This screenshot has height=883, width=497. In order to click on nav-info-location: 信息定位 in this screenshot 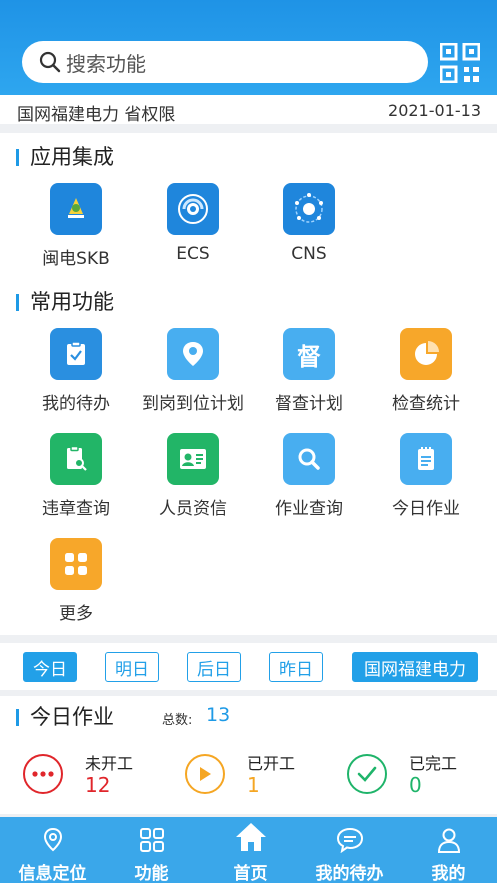, I will do `click(52, 850)`.